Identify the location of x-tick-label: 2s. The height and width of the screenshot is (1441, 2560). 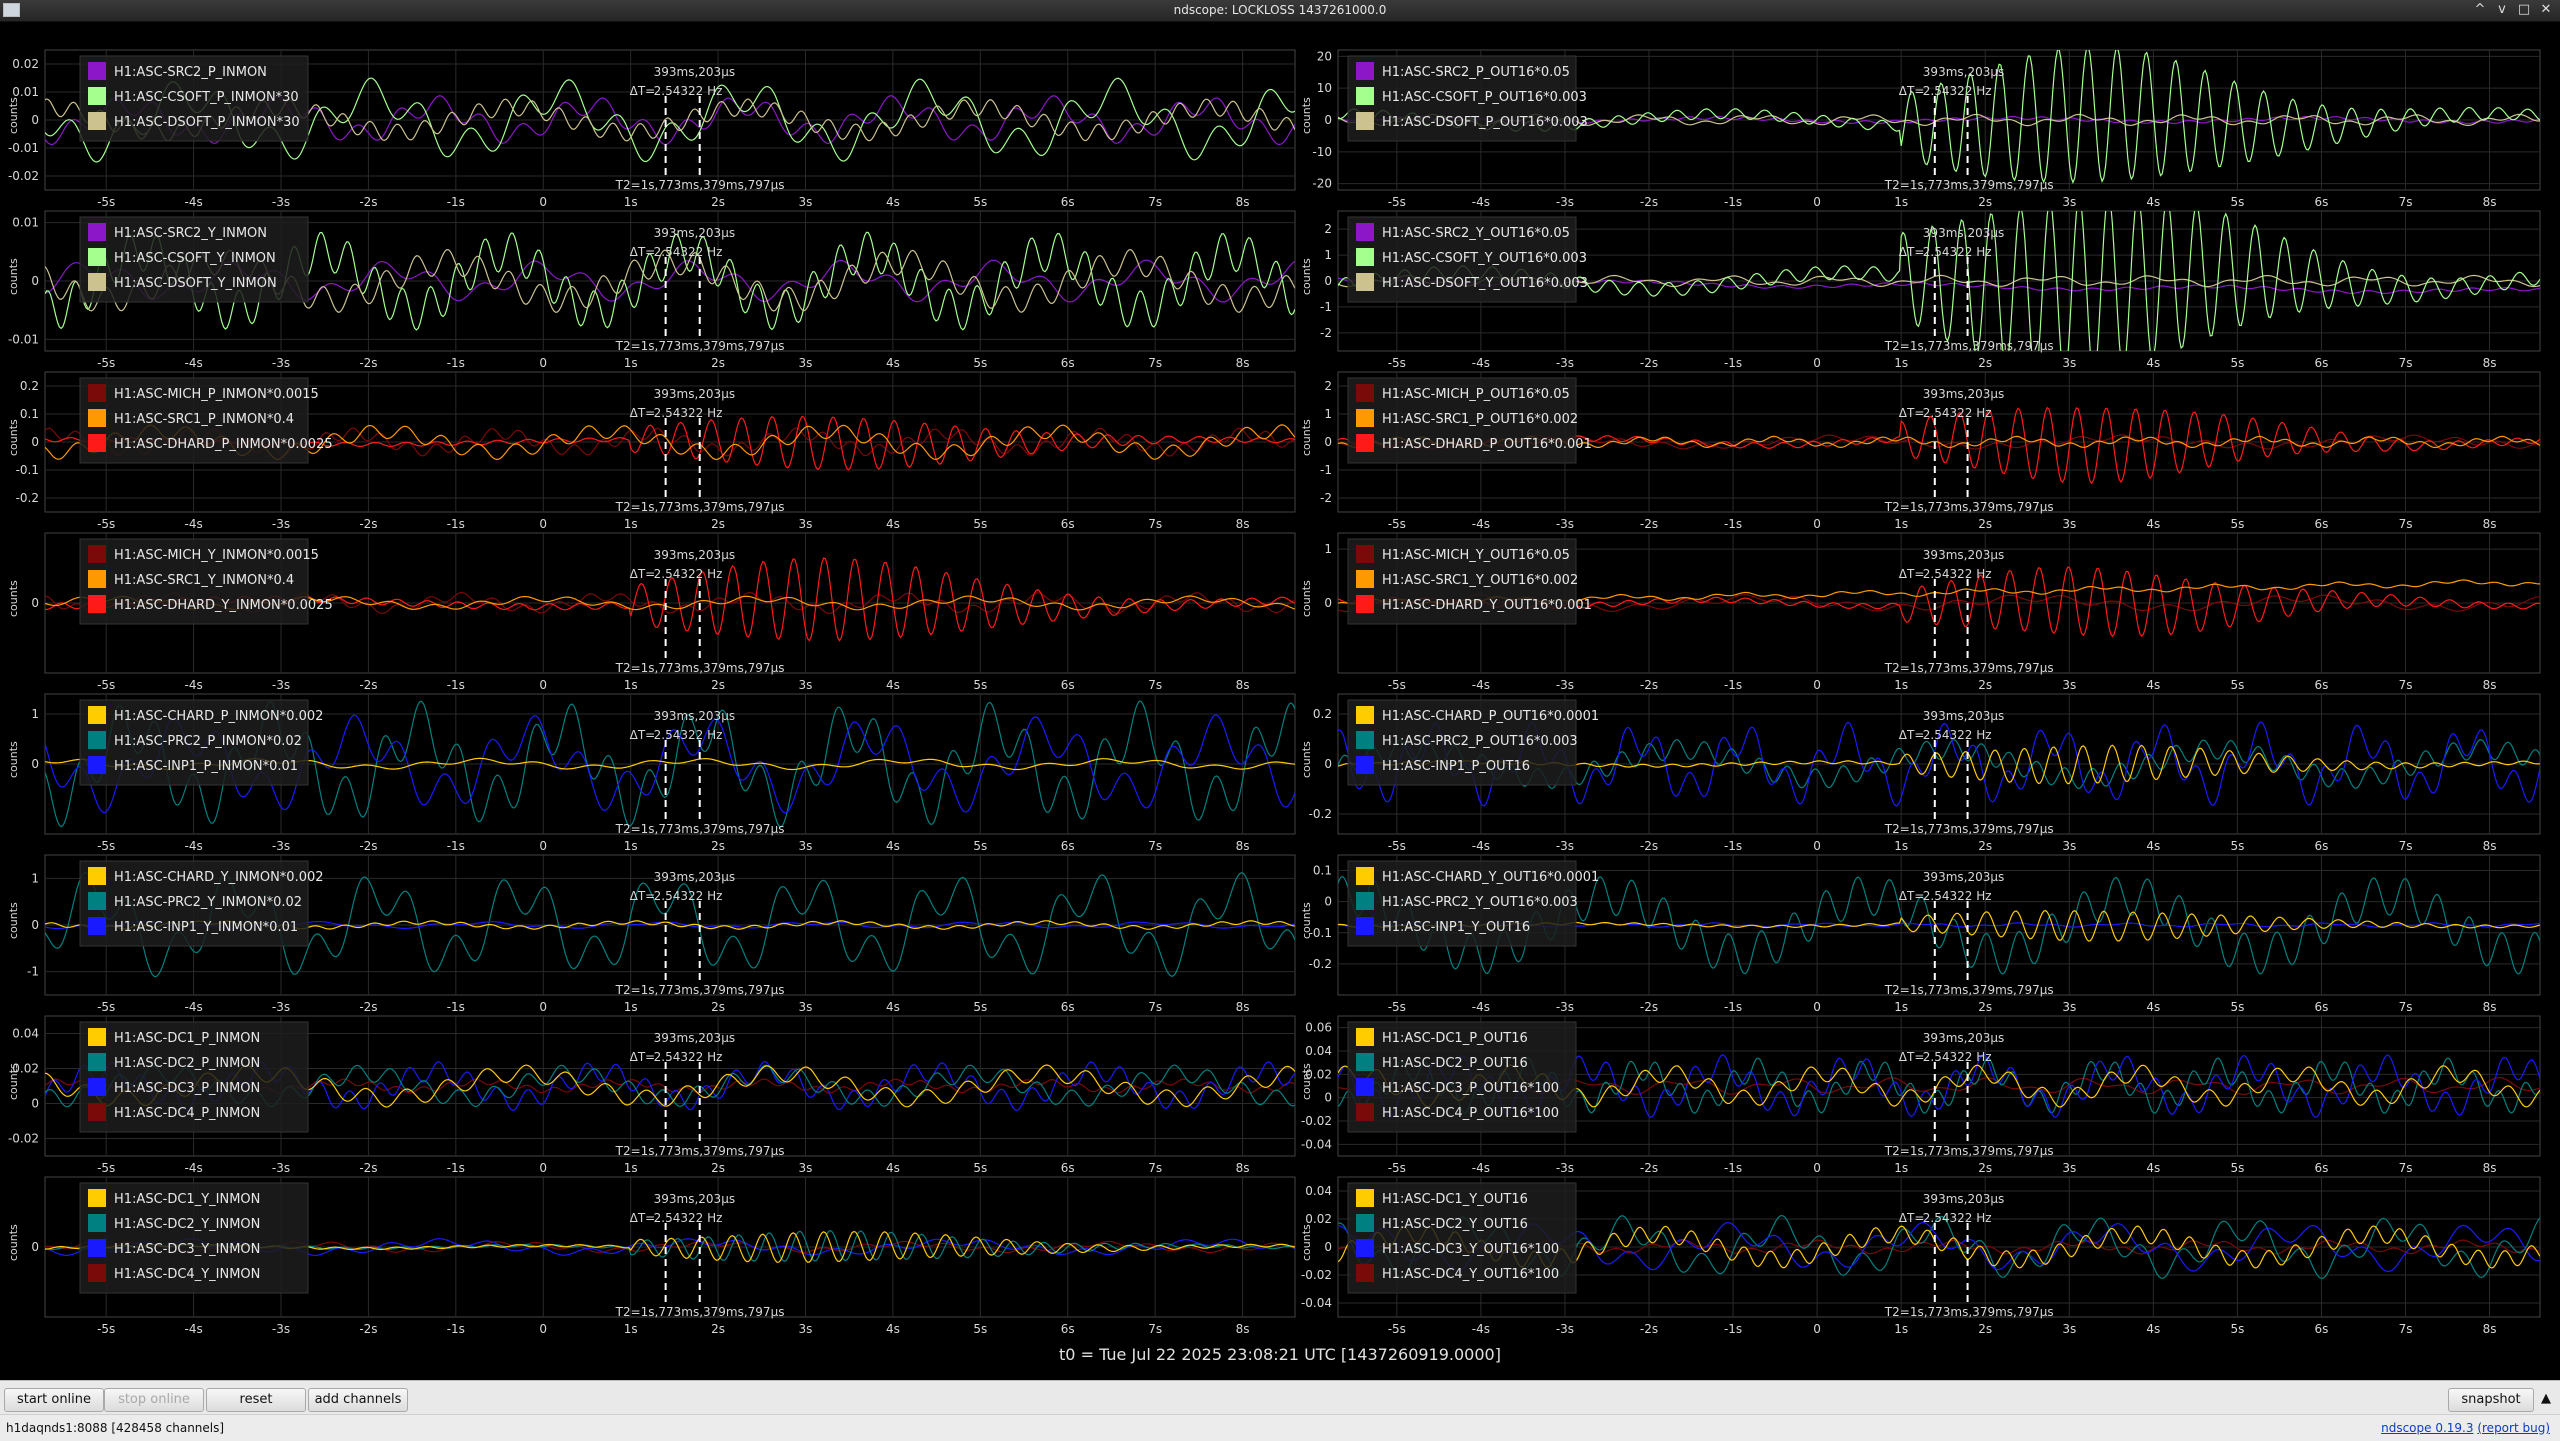
(1985, 685).